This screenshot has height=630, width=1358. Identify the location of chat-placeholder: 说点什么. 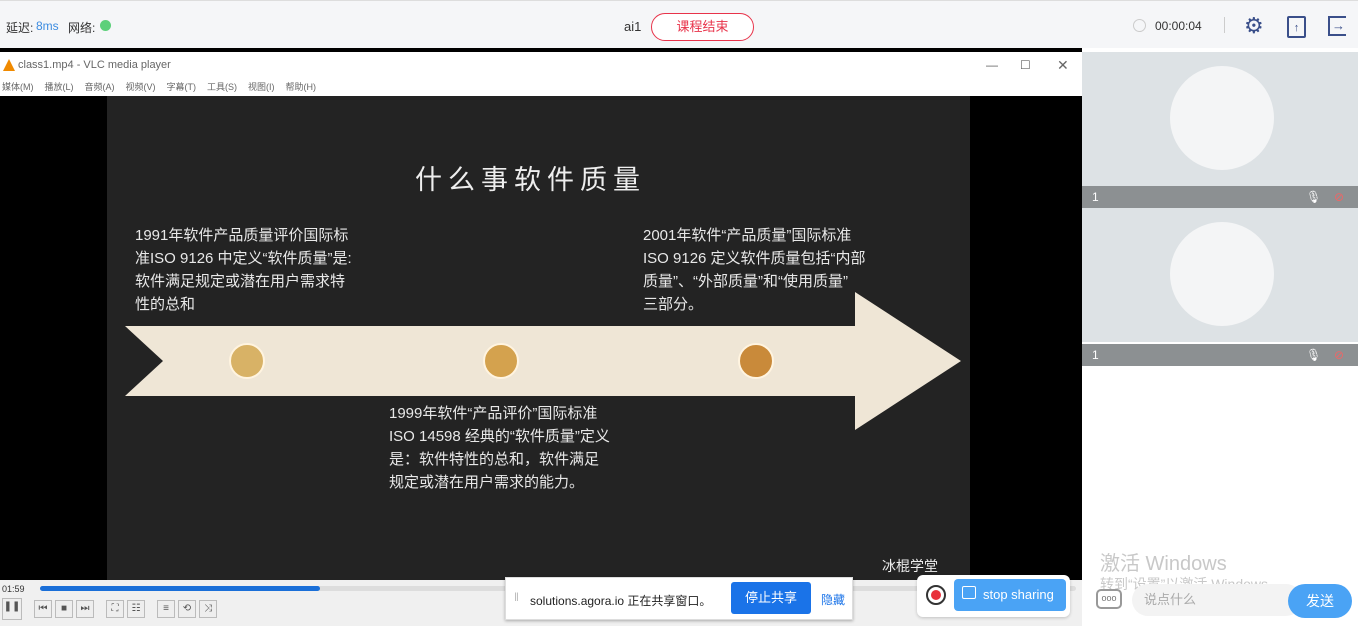
(1170, 599).